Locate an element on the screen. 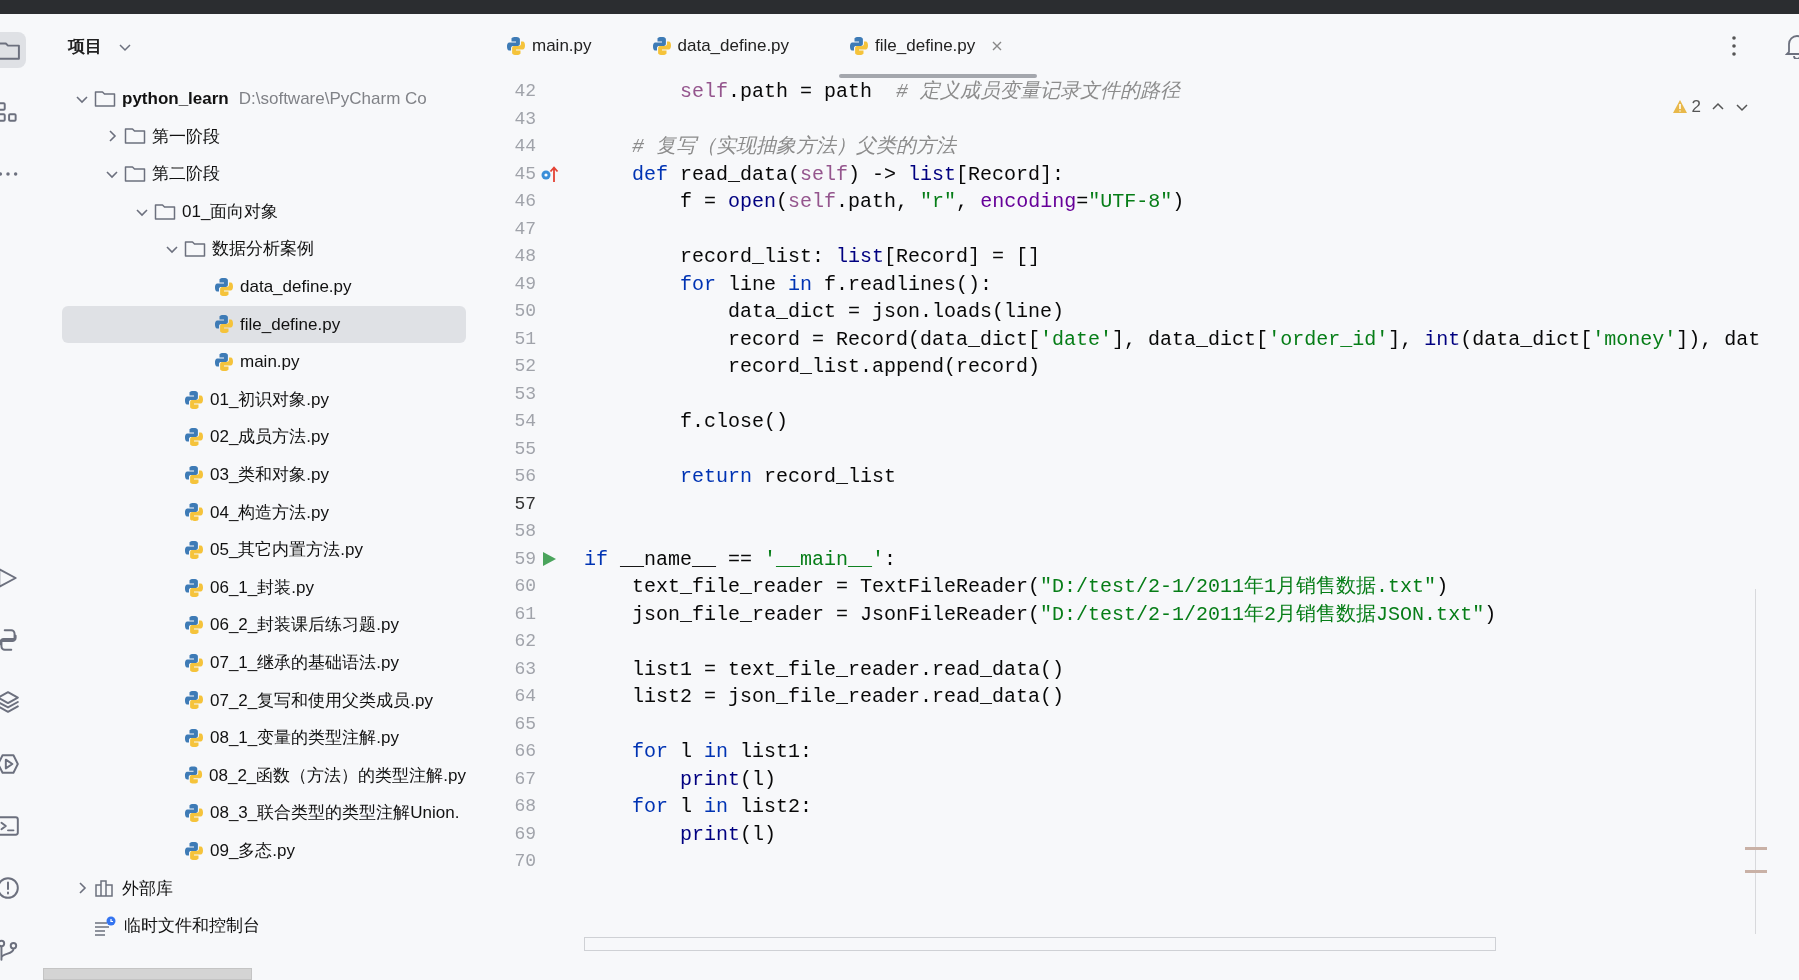 This screenshot has height=980, width=1799. line-number: 66 is located at coordinates (524, 751).